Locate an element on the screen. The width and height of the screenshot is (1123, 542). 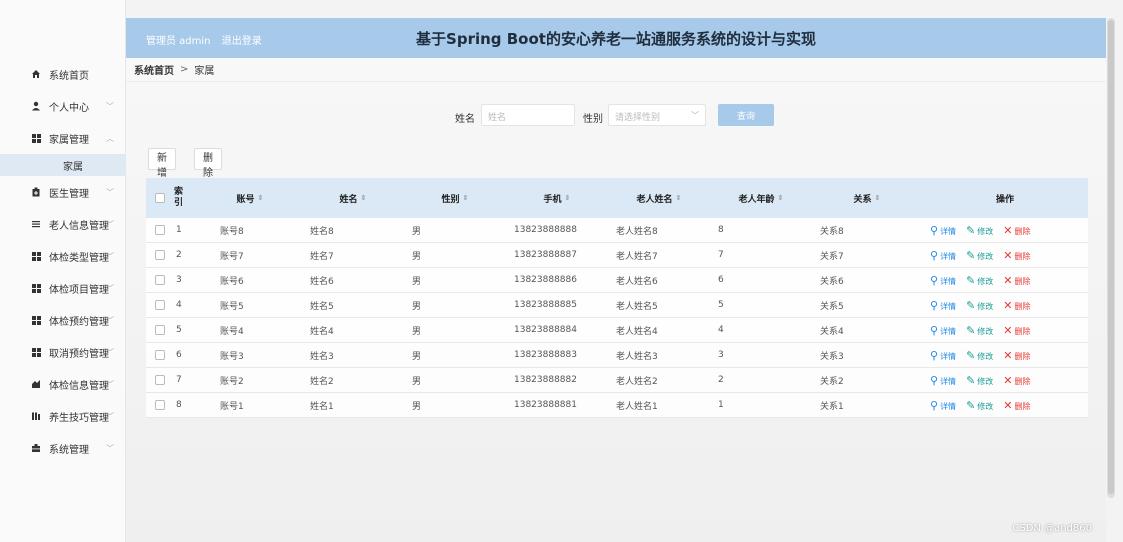
cell-index: 7 is located at coordinates (179, 380).